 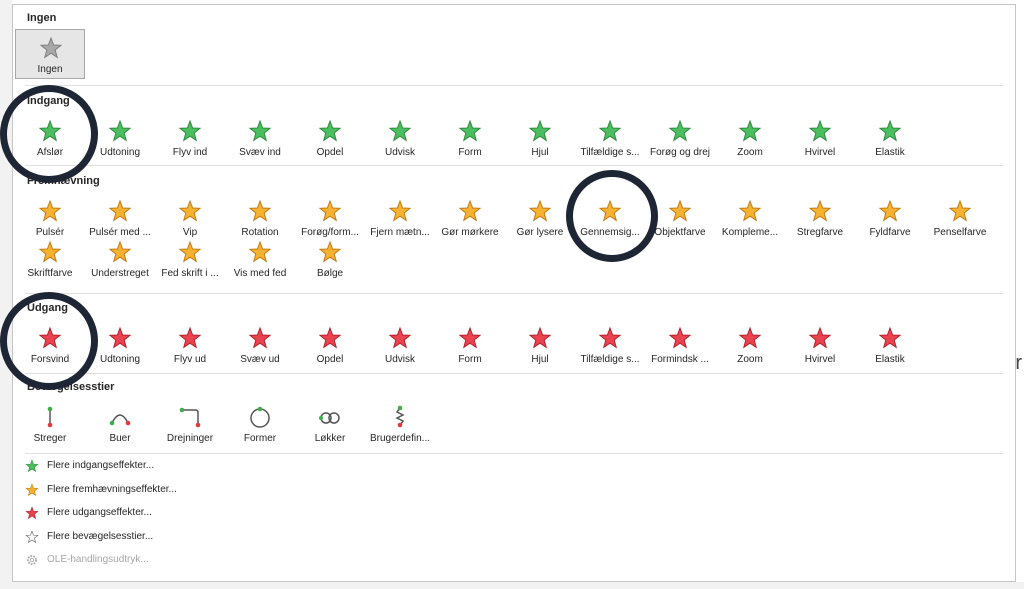 I want to click on gray-star-icon, so click(x=51, y=47).